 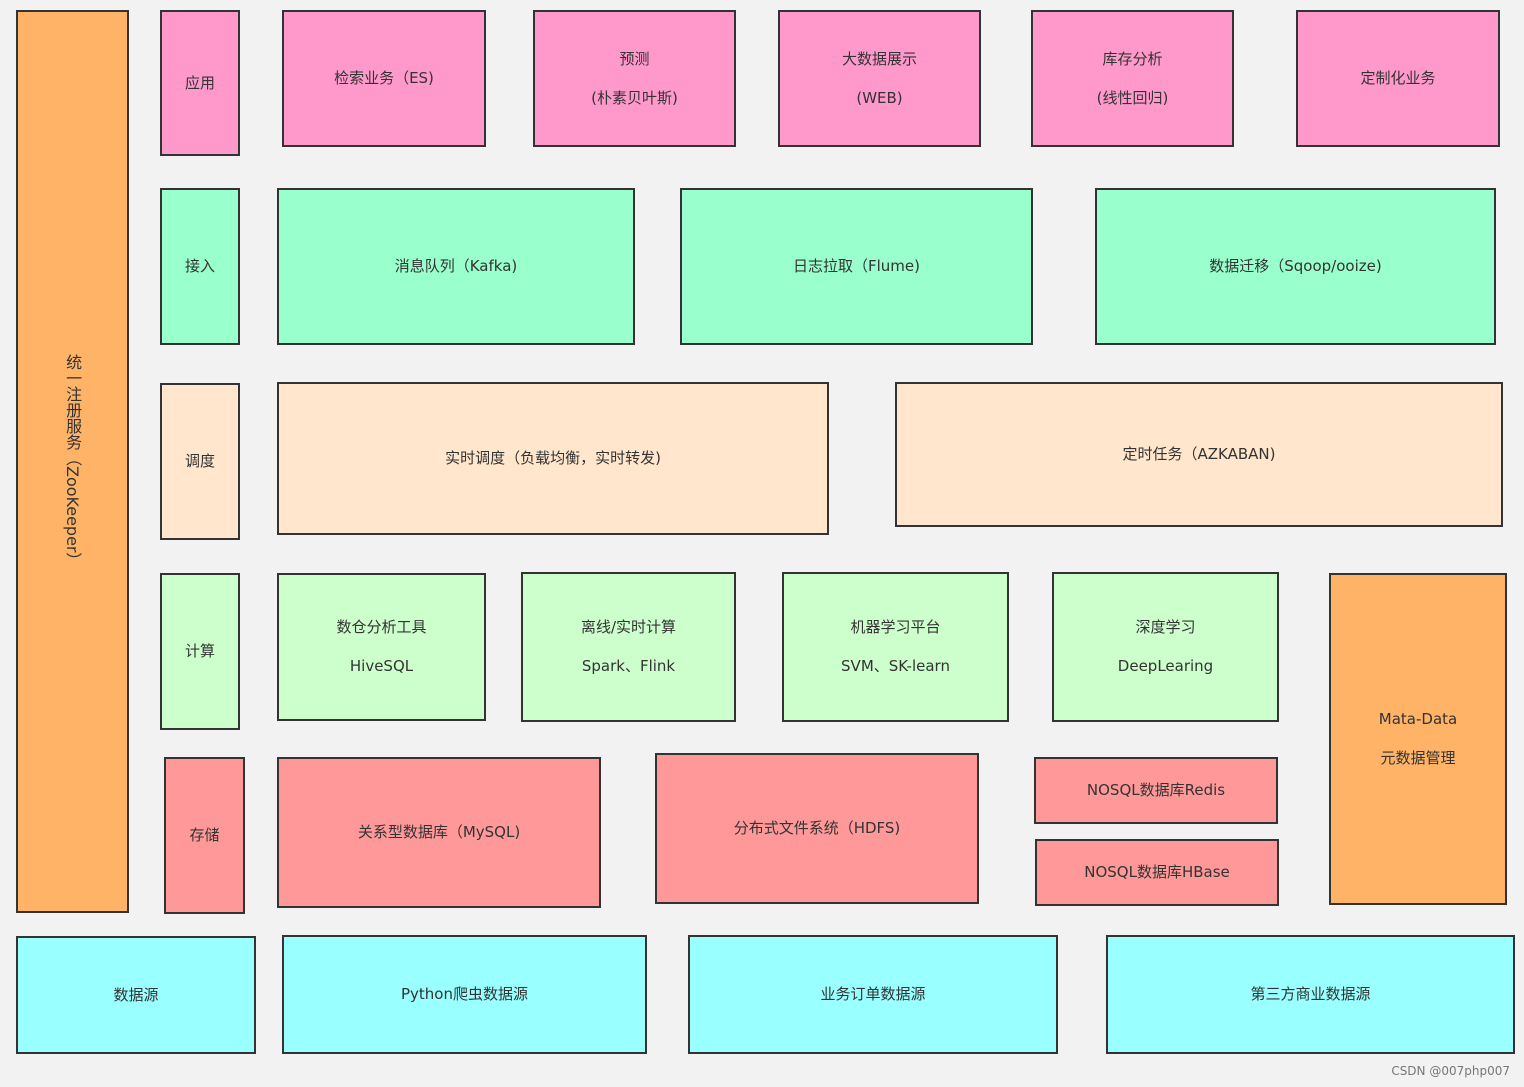 I want to click on access-sqoop: 数据迁移（Sqoop/ooize), so click(x=1295, y=266).